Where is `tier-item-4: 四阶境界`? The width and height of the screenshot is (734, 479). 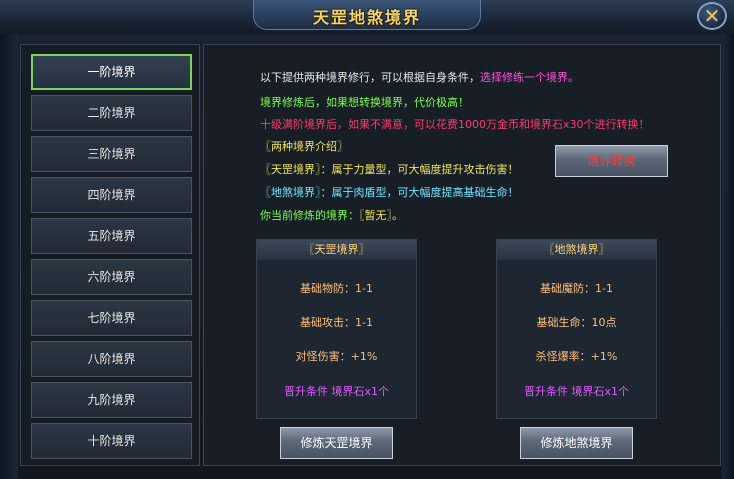
tier-item-4: 四阶境界 is located at coordinates (111, 195).